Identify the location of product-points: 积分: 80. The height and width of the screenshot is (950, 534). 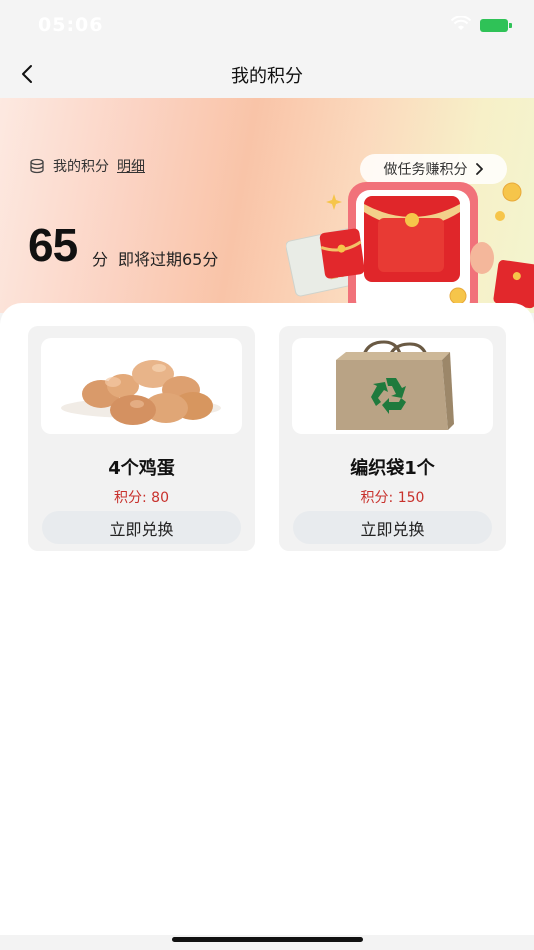
(141, 498).